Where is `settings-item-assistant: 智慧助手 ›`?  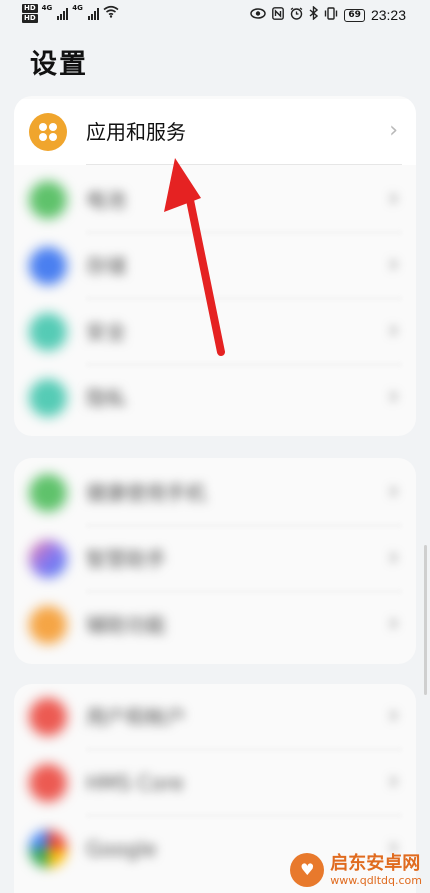
settings-item-assistant: 智慧助手 › is located at coordinates (215, 559).